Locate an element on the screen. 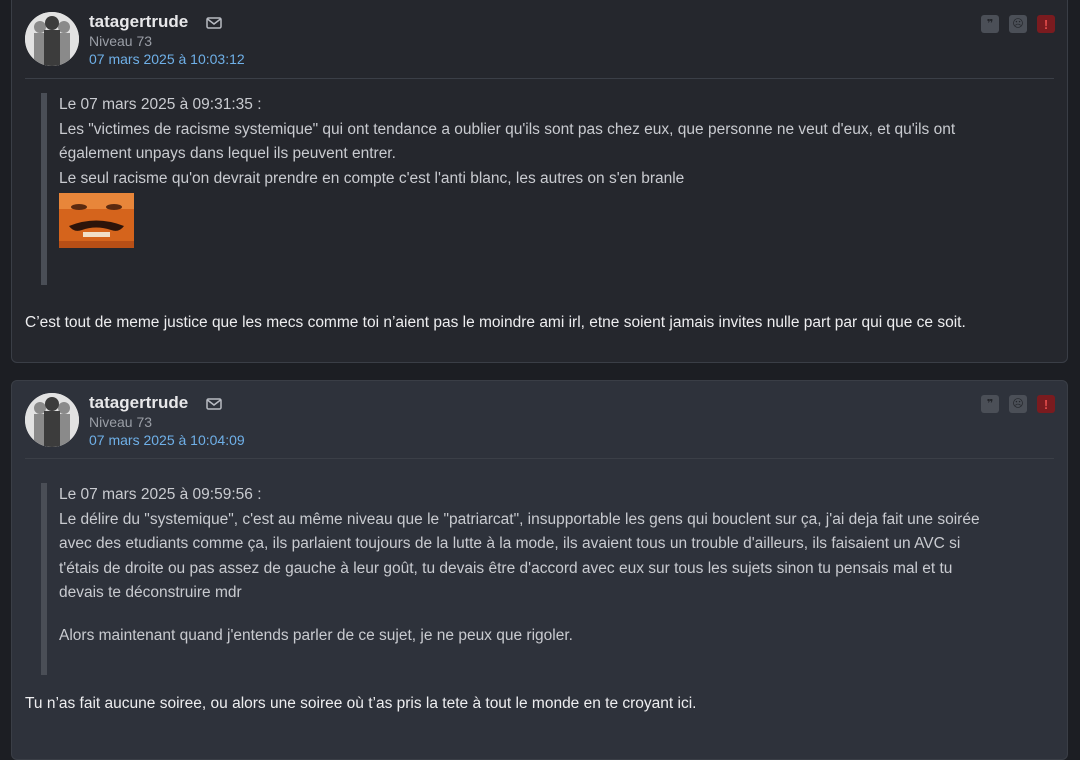  quote-header: Le 07 mars 2025 à 09:31:35 : is located at coordinates (160, 104).